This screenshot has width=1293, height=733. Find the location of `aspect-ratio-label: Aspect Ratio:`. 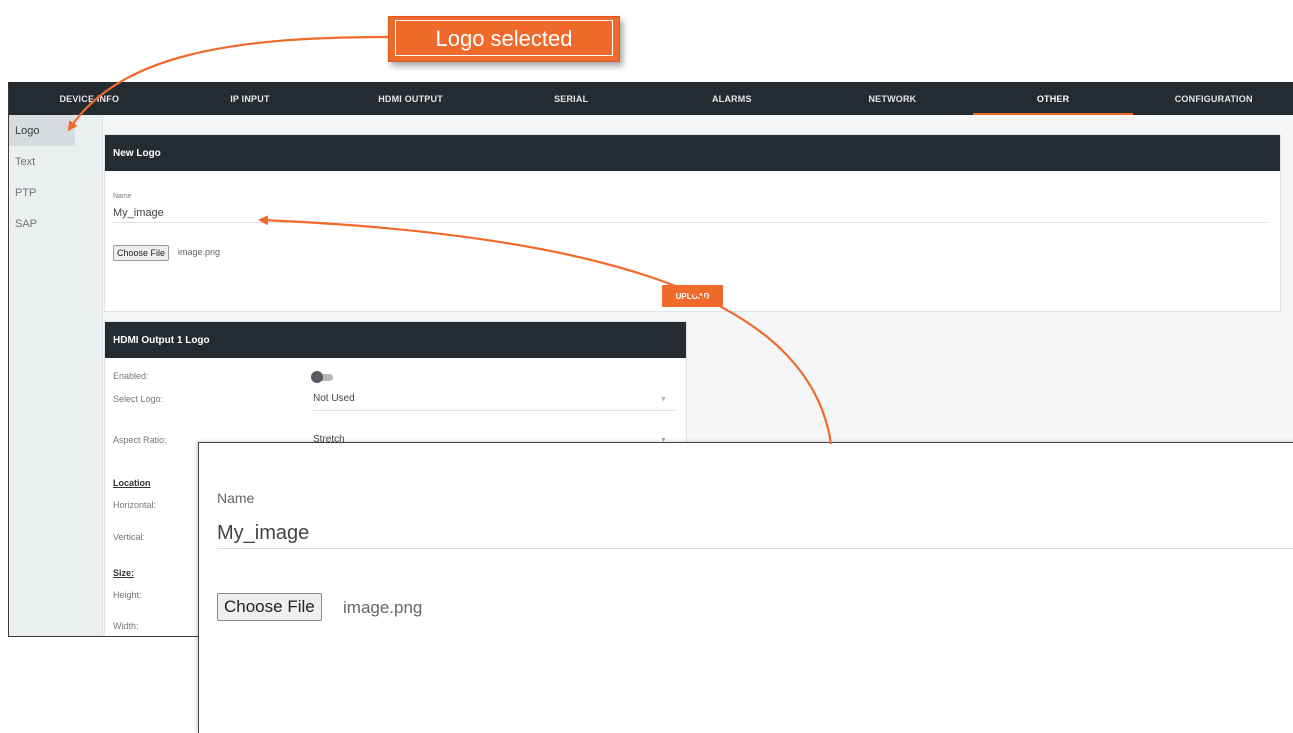

aspect-ratio-label: Aspect Ratio: is located at coordinates (140, 440).